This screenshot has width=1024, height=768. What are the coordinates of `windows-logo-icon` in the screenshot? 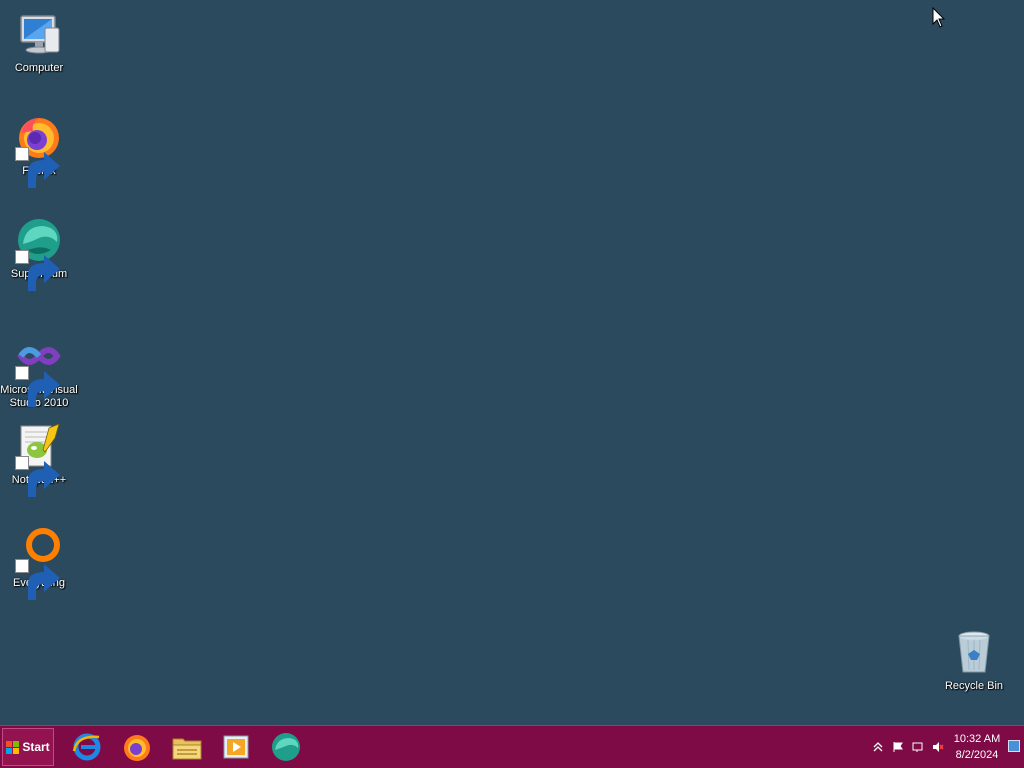 It's located at (13, 747).